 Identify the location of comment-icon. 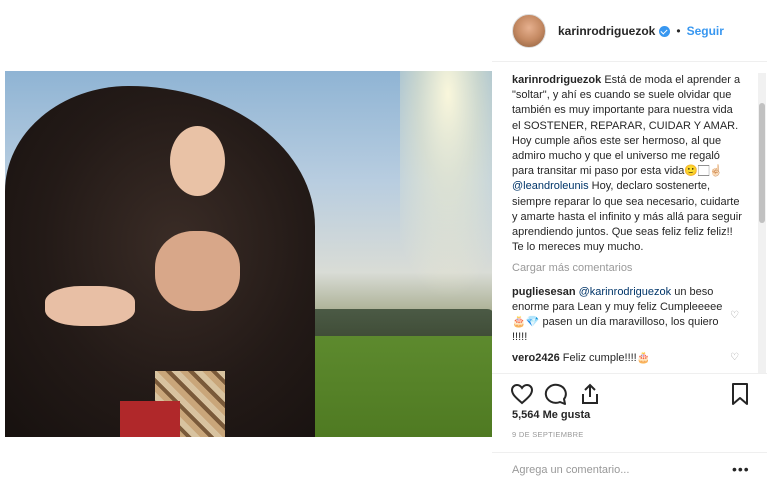
(556, 394).